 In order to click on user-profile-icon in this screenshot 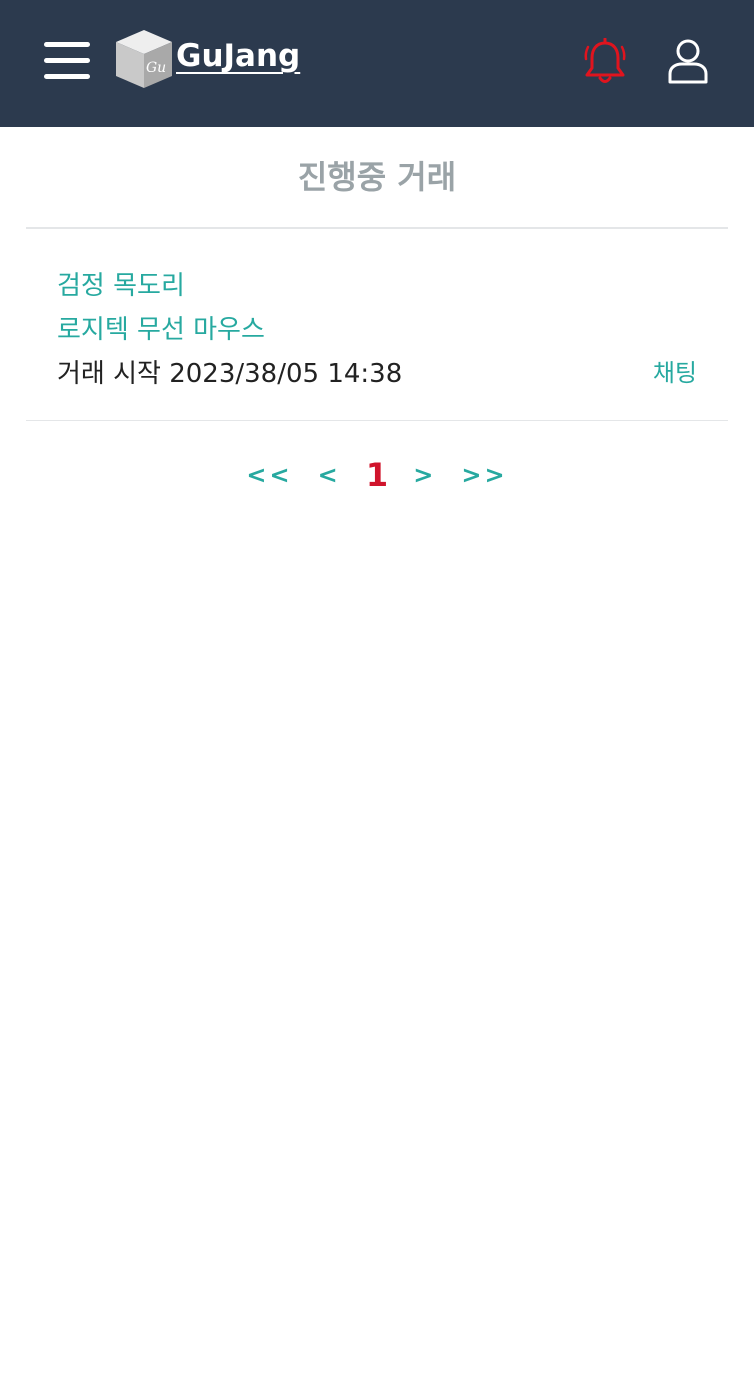, I will do `click(688, 62)`.